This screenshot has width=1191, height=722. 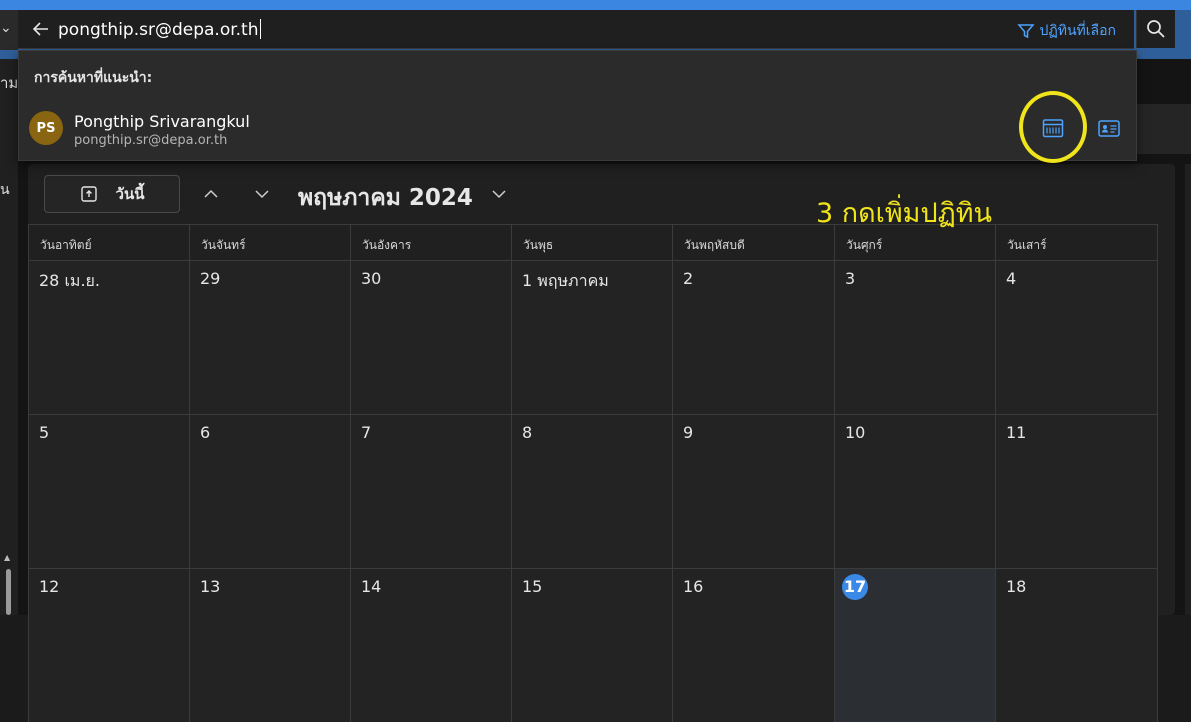 What do you see at coordinates (1077, 337) in the screenshot?
I see `day-cell: 4` at bounding box center [1077, 337].